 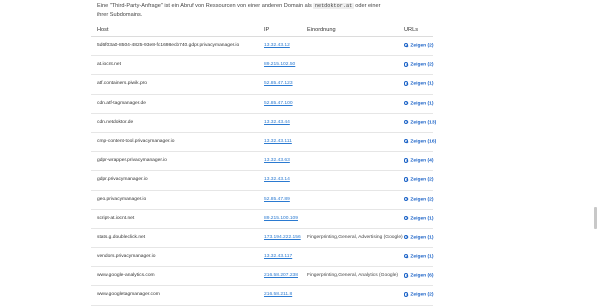 What do you see at coordinates (281, 275) in the screenshot?
I see `ip-link: 216.58.207.238` at bounding box center [281, 275].